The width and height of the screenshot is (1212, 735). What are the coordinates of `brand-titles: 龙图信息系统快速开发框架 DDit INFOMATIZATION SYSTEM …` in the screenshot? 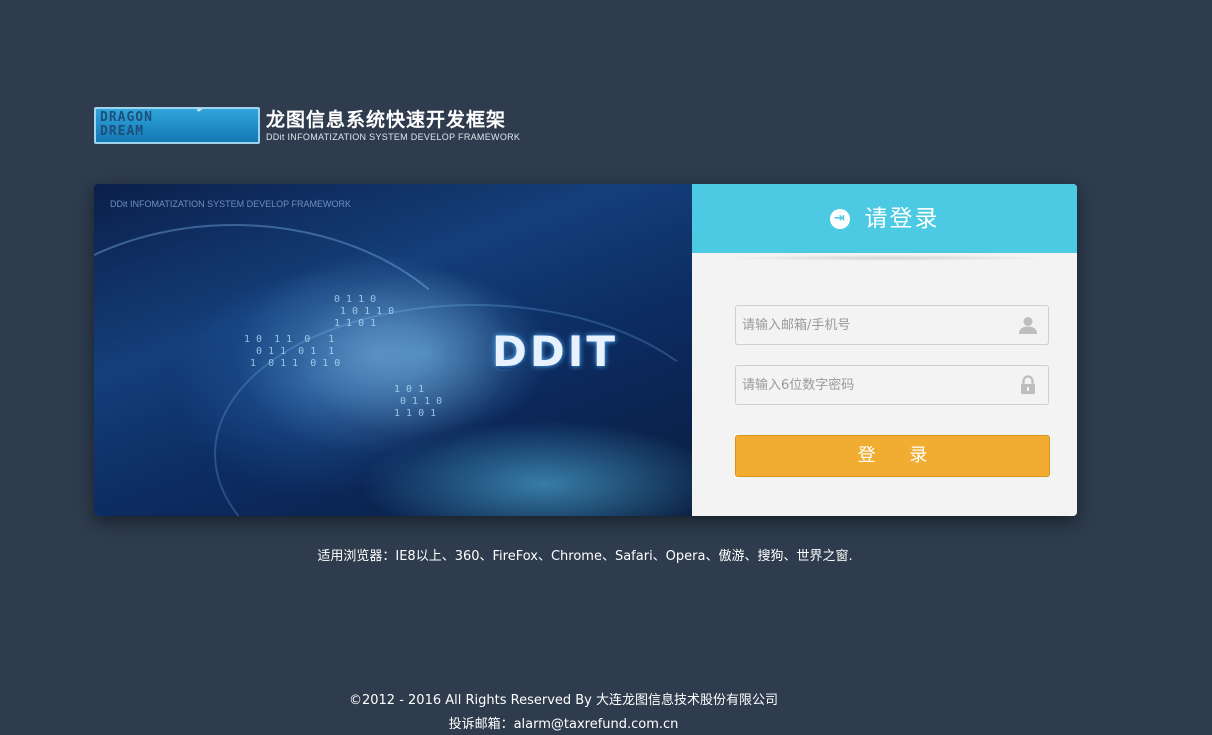 It's located at (393, 126).